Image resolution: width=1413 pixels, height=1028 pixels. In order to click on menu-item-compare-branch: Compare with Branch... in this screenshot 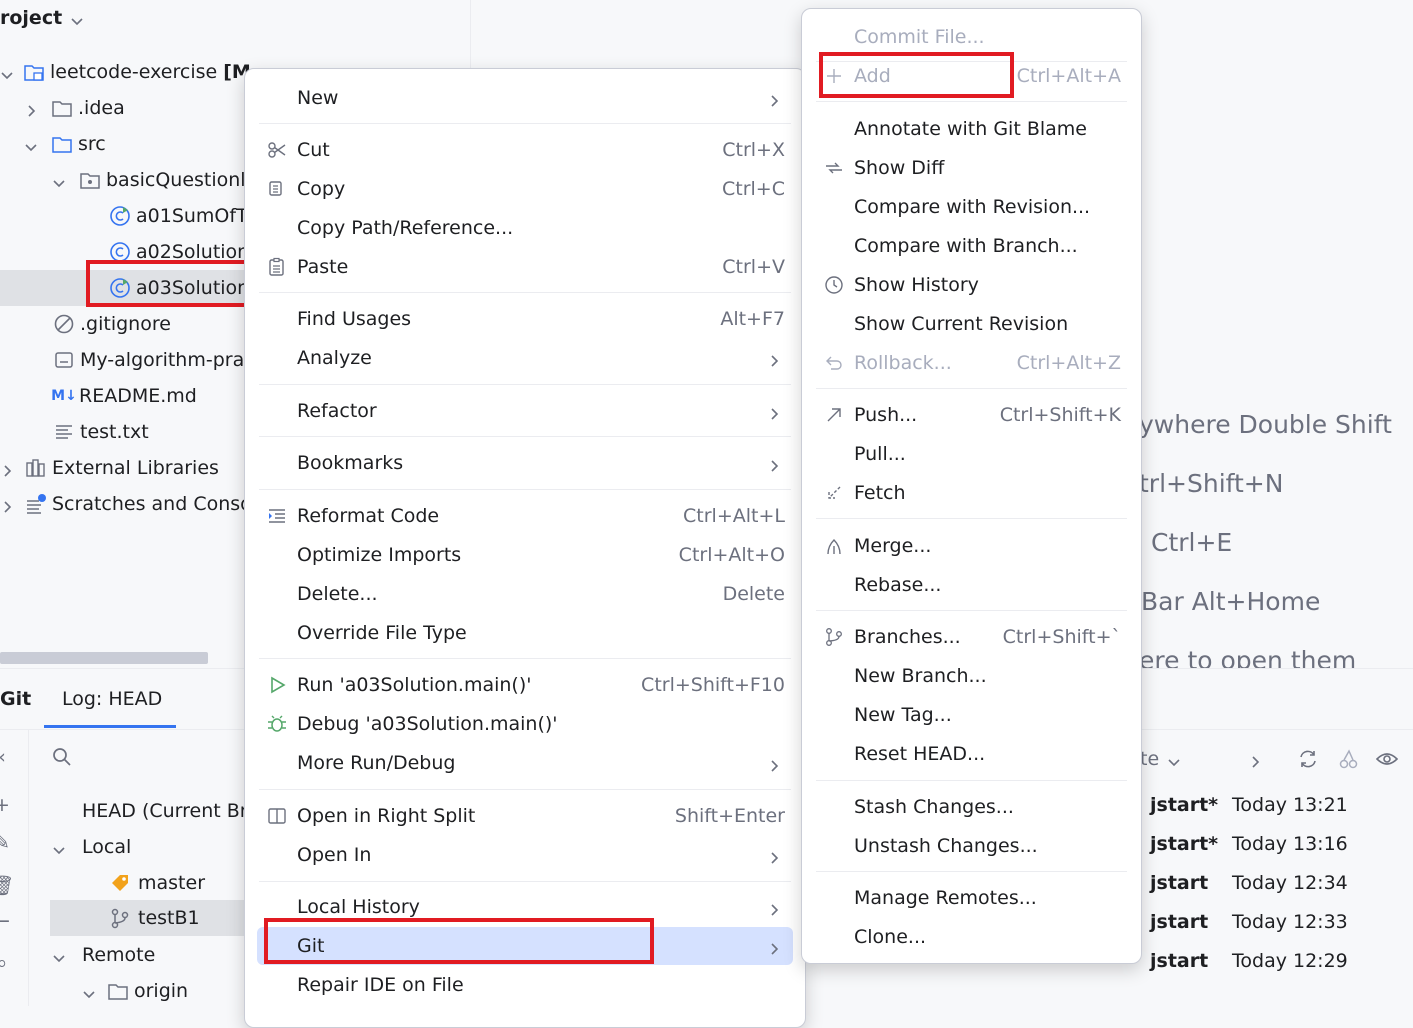, I will do `click(971, 246)`.